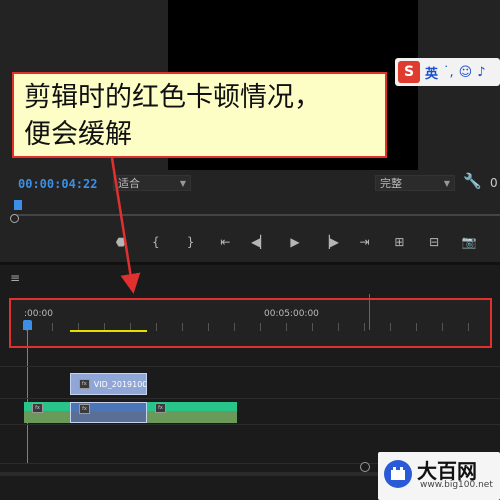  I want to click on callout-line-2: 便会缓解, so click(78, 134).